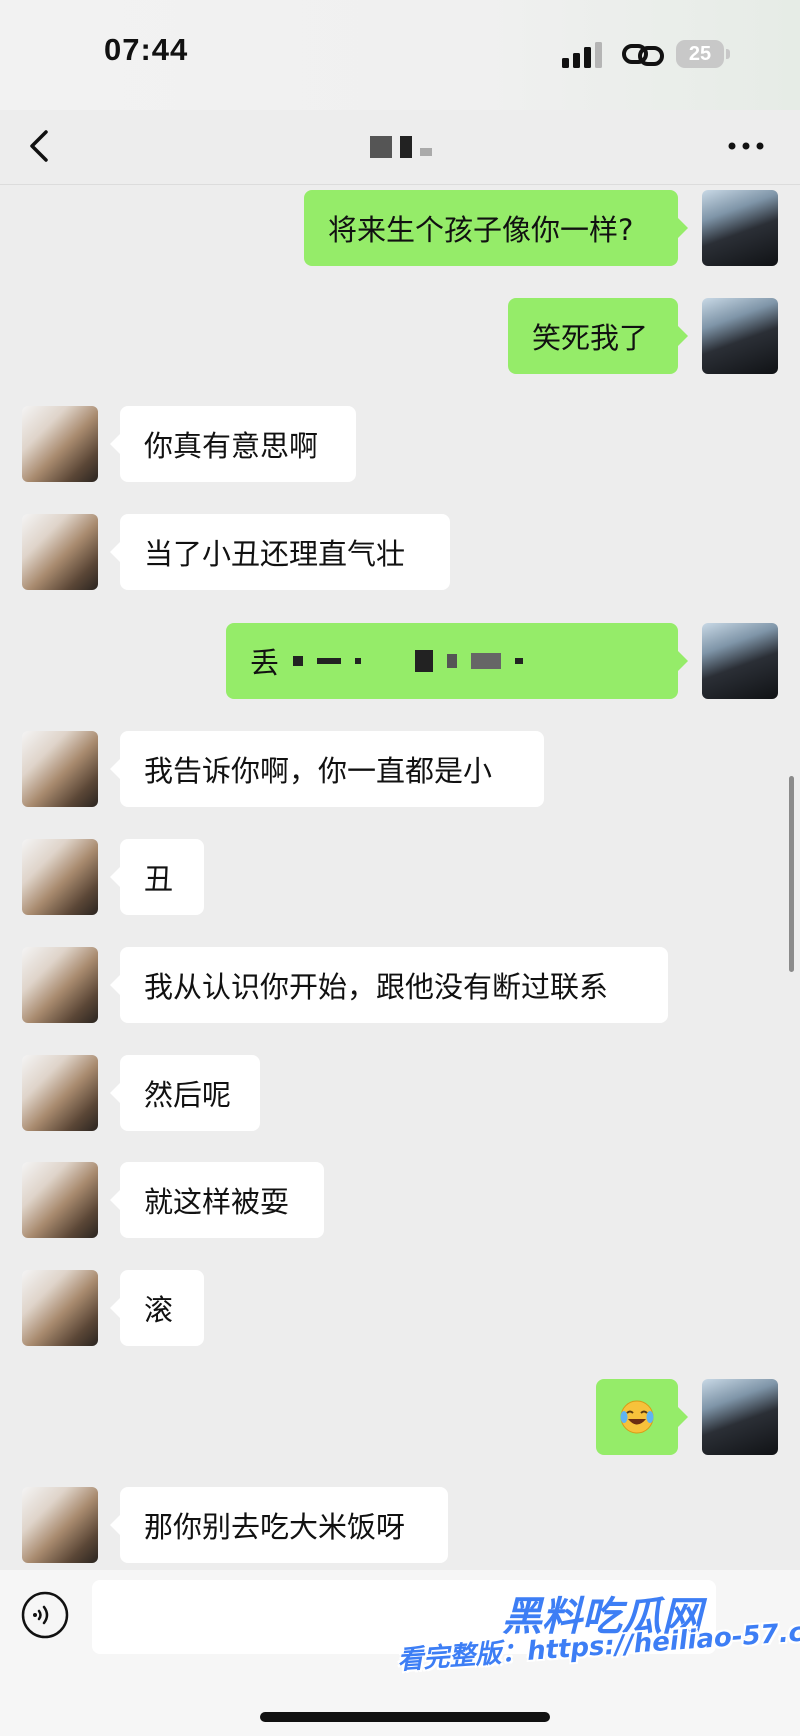  What do you see at coordinates (387, 661) in the screenshot?
I see `redacted-content: 丢` at bounding box center [387, 661].